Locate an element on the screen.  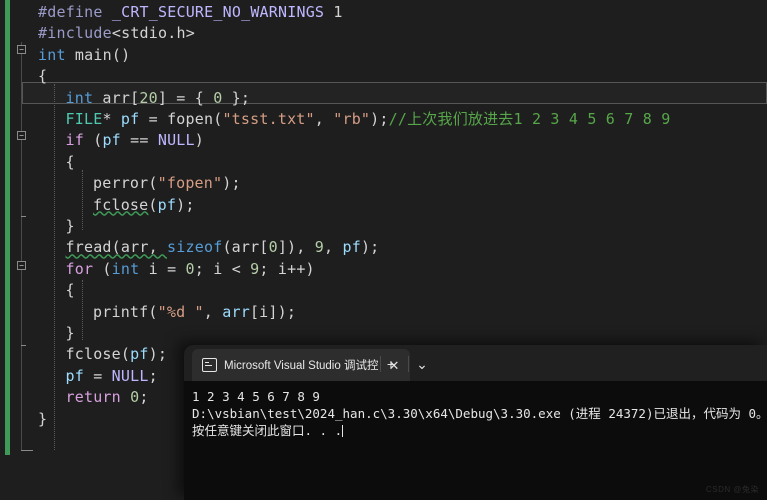
code-line: int arr[20] = { 0 }; is located at coordinates (158, 98).